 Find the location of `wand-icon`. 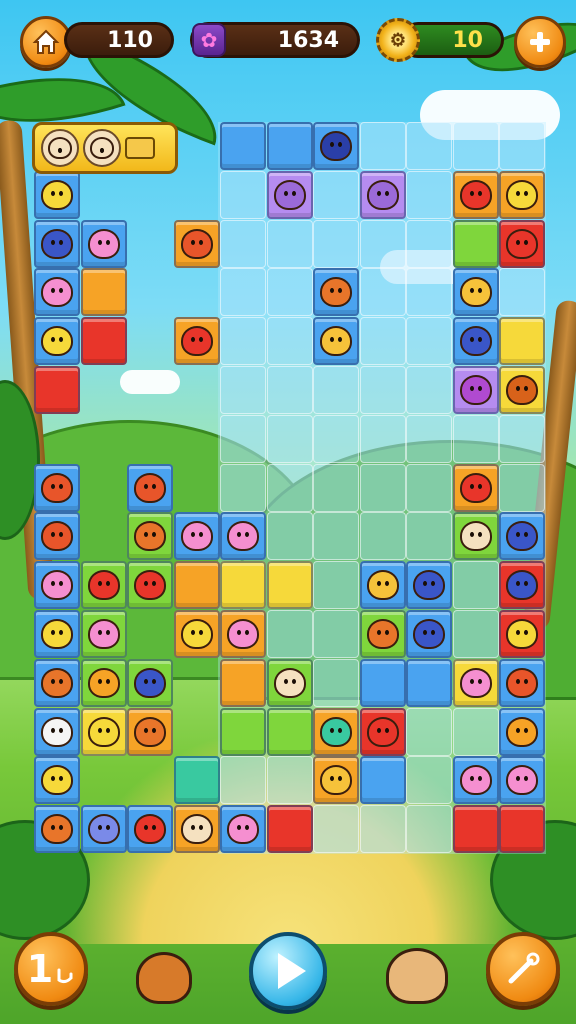

wand-icon is located at coordinates (524, 968).